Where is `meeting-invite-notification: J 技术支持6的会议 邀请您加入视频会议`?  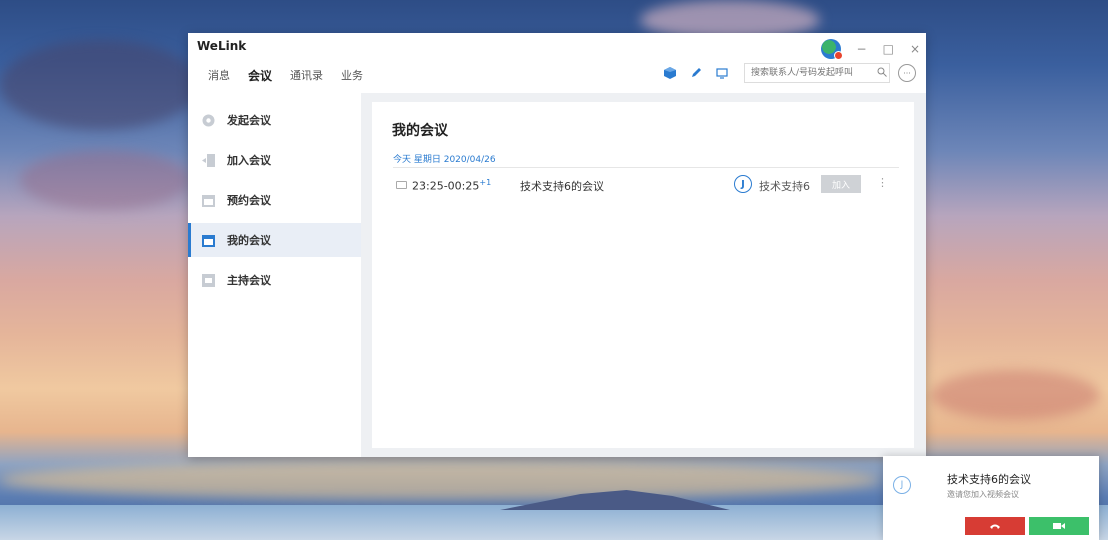
meeting-invite-notification: J 技术支持6的会议 邀请您加入视频会议 is located at coordinates (991, 498).